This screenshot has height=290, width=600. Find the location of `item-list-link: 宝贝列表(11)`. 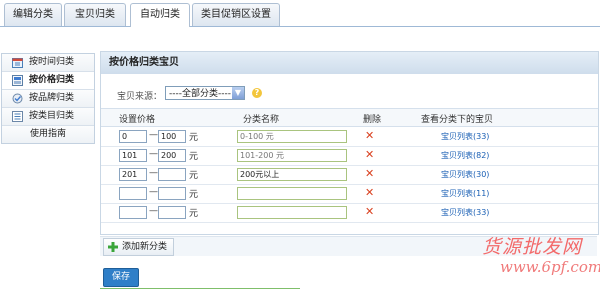

item-list-link: 宝贝列表(11) is located at coordinates (465, 193).